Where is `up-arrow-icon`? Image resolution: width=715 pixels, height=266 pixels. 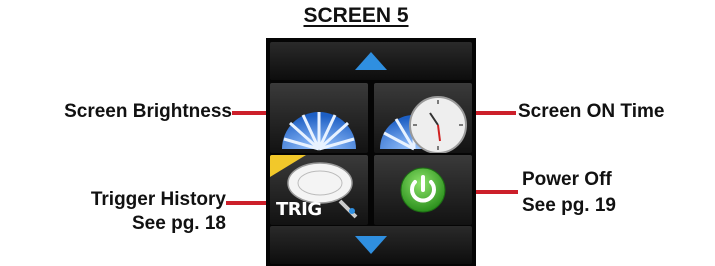 up-arrow-icon is located at coordinates (371, 61).